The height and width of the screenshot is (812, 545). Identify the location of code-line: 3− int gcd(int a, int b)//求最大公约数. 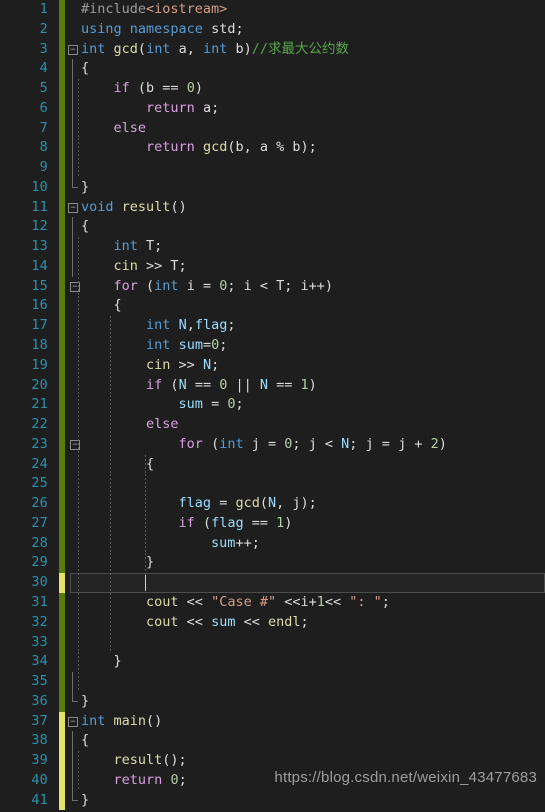
(272, 49).